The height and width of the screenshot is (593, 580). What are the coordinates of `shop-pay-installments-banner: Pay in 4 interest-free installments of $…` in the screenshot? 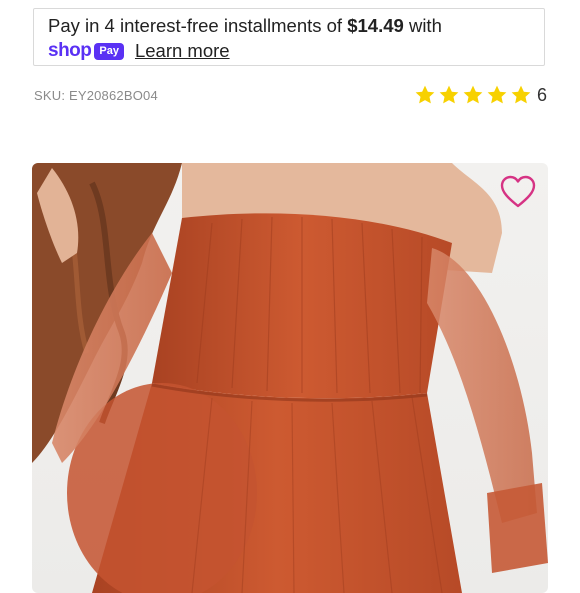 It's located at (289, 37).